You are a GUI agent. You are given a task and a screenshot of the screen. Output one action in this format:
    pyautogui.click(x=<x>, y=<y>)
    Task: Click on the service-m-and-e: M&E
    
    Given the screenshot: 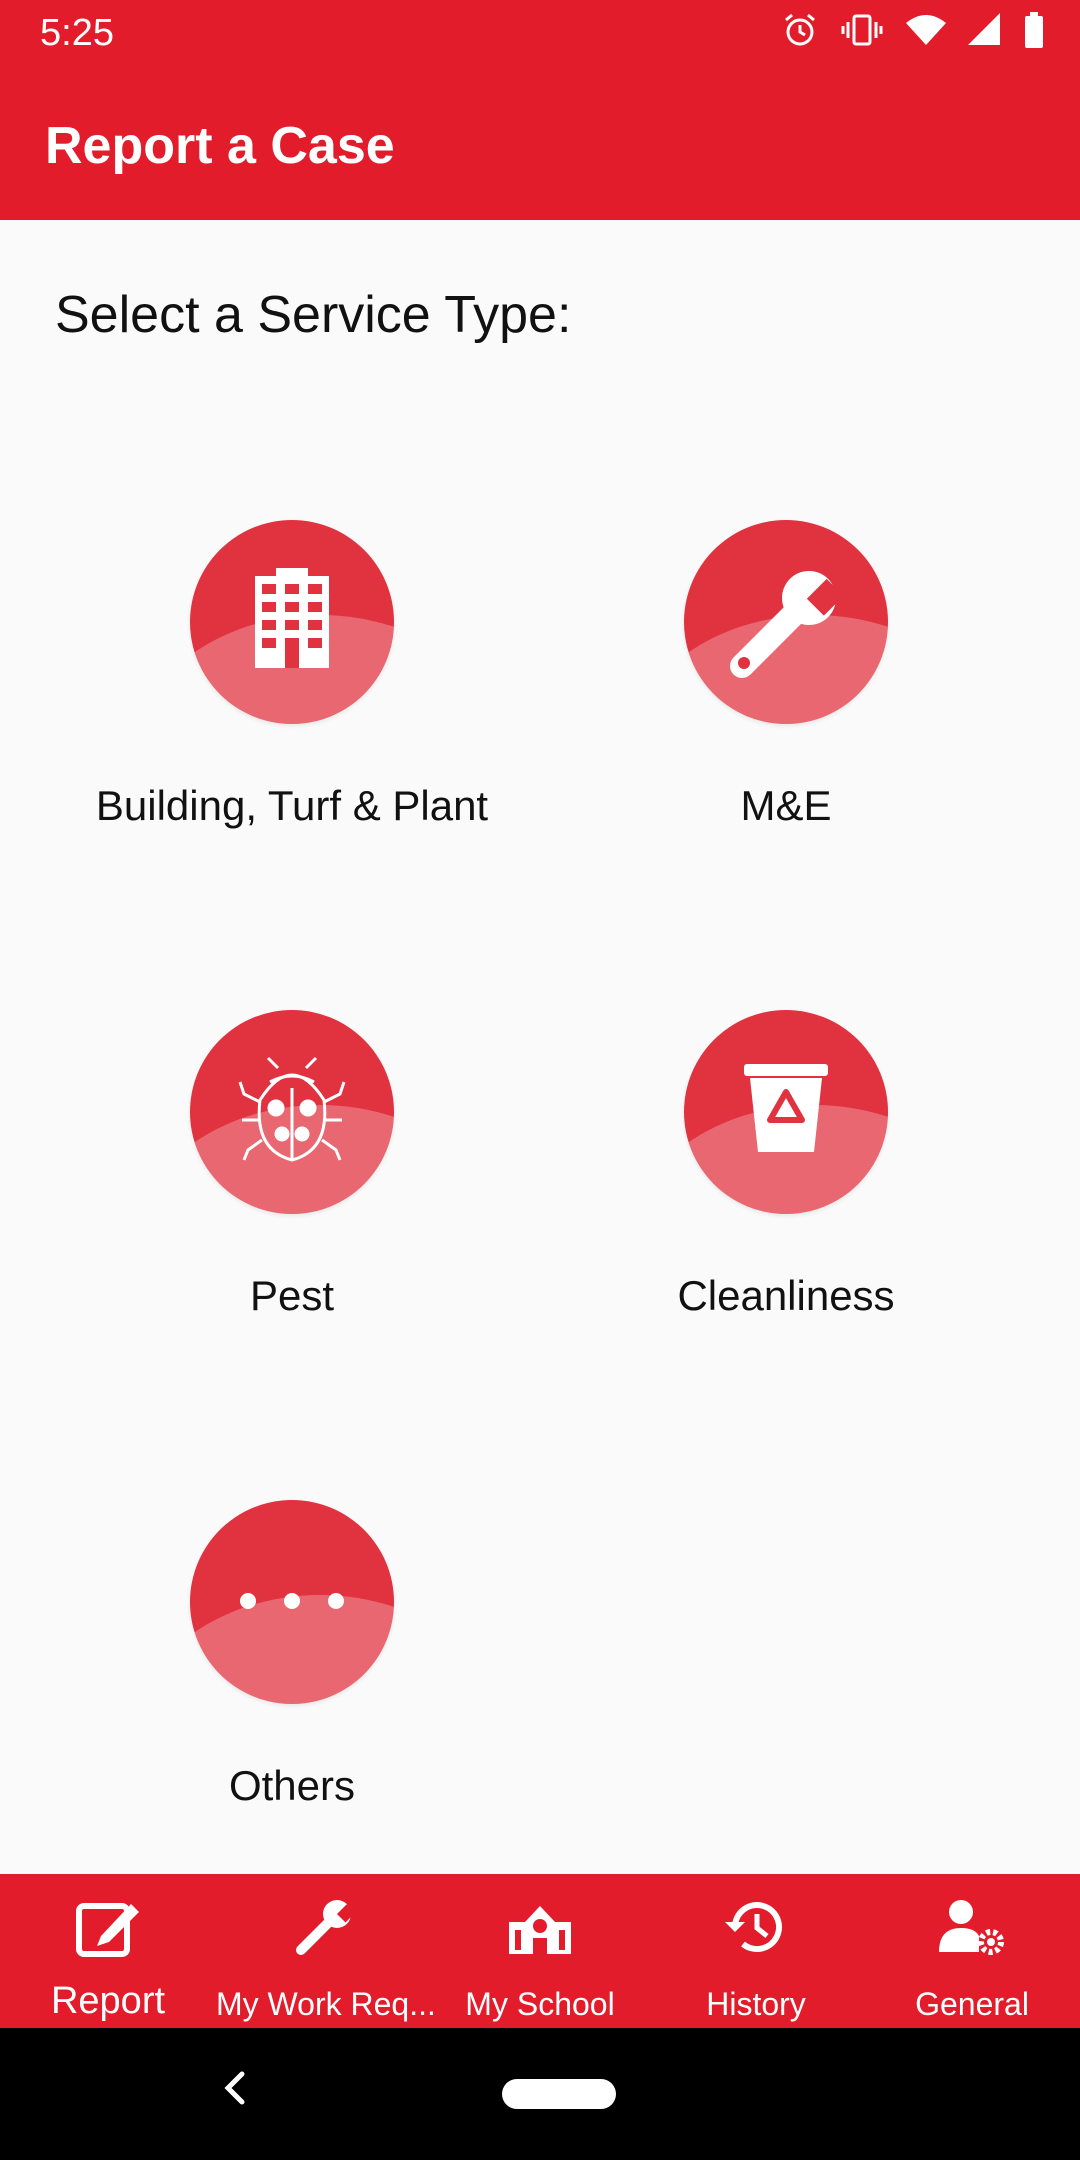 What is the action you would take?
    pyautogui.click(x=786, y=675)
    